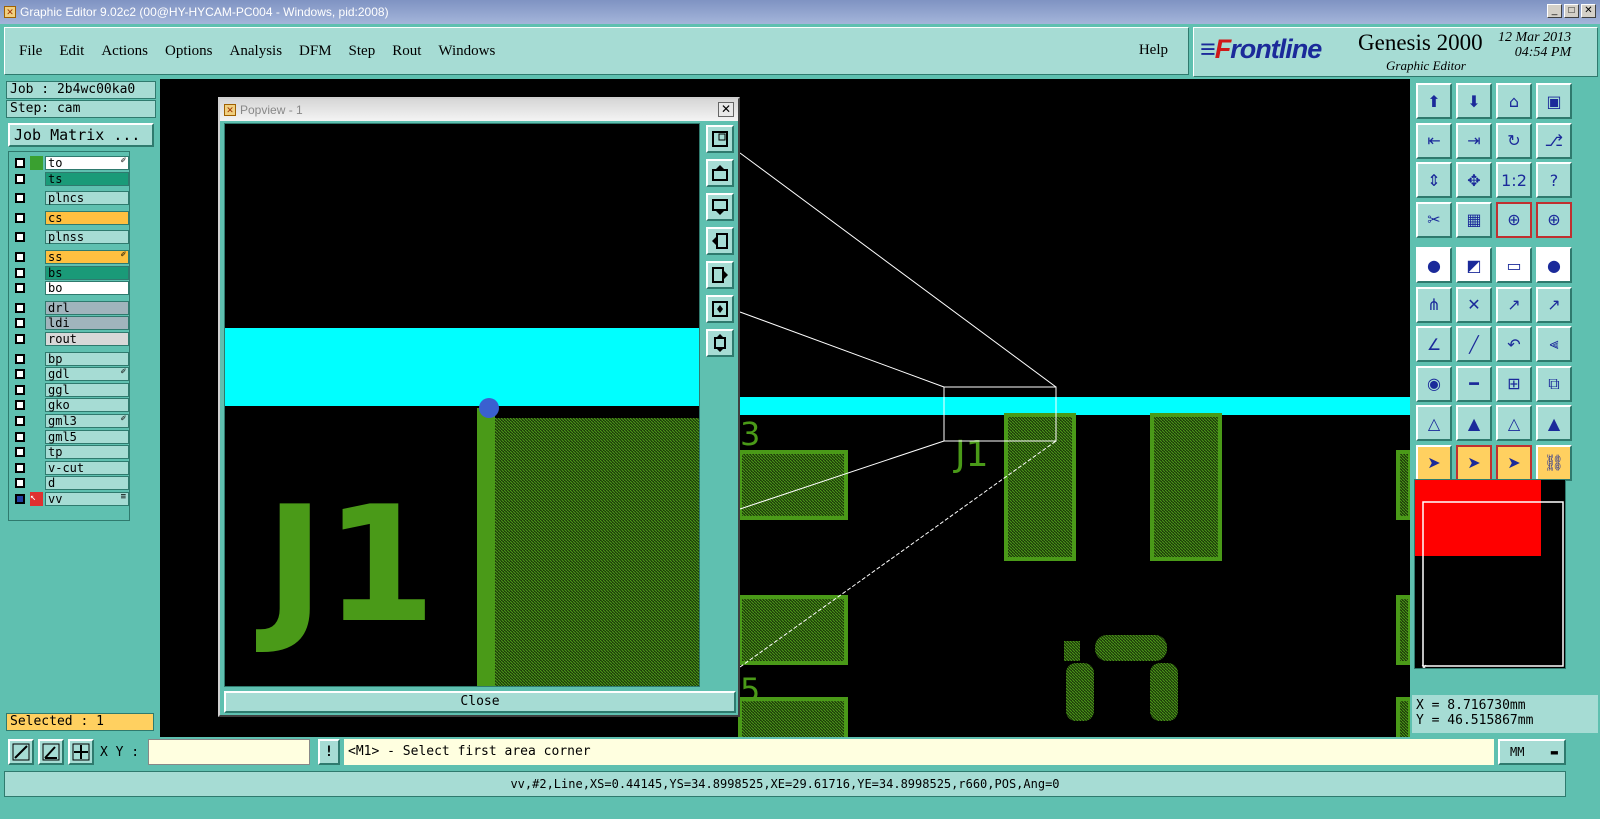 The width and height of the screenshot is (1600, 819). I want to click on menu-windows: Windows, so click(466, 51).